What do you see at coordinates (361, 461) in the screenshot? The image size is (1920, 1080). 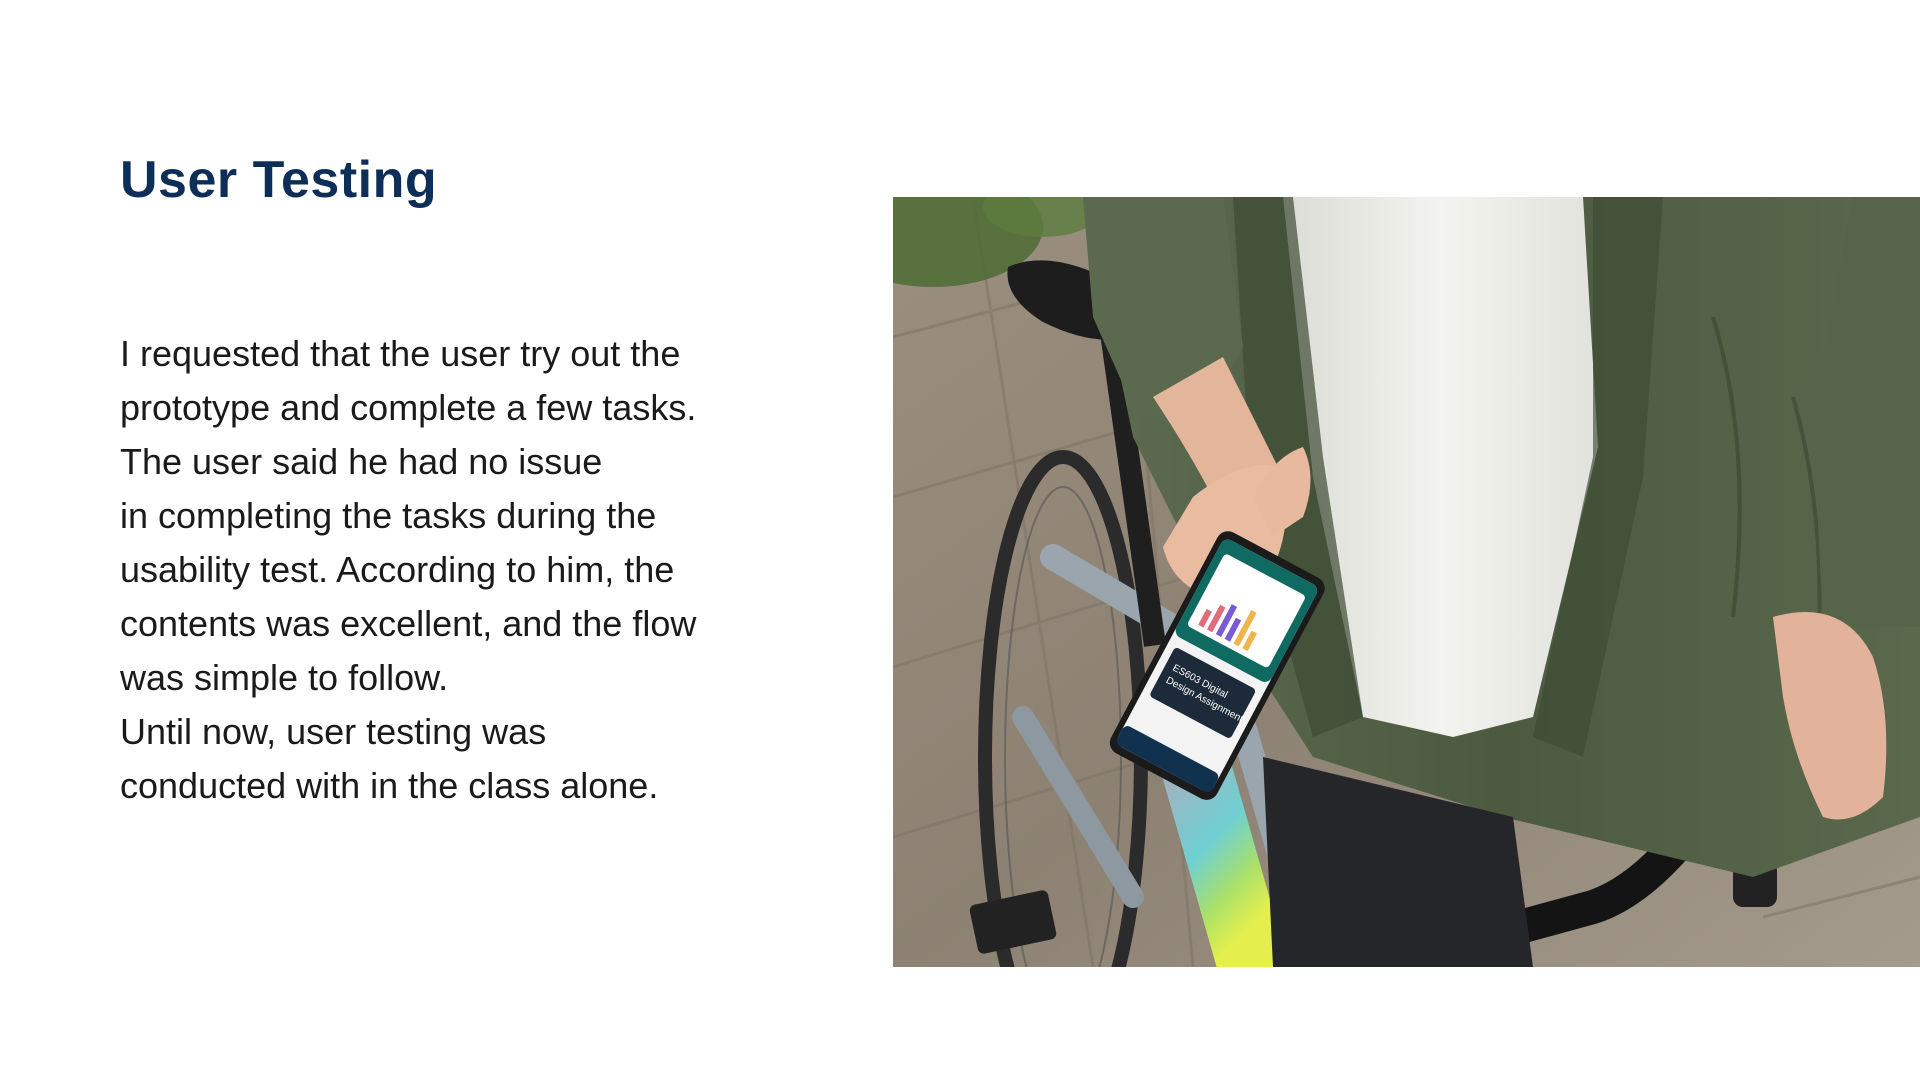 I see `body-line: The user said he had no issue` at bounding box center [361, 461].